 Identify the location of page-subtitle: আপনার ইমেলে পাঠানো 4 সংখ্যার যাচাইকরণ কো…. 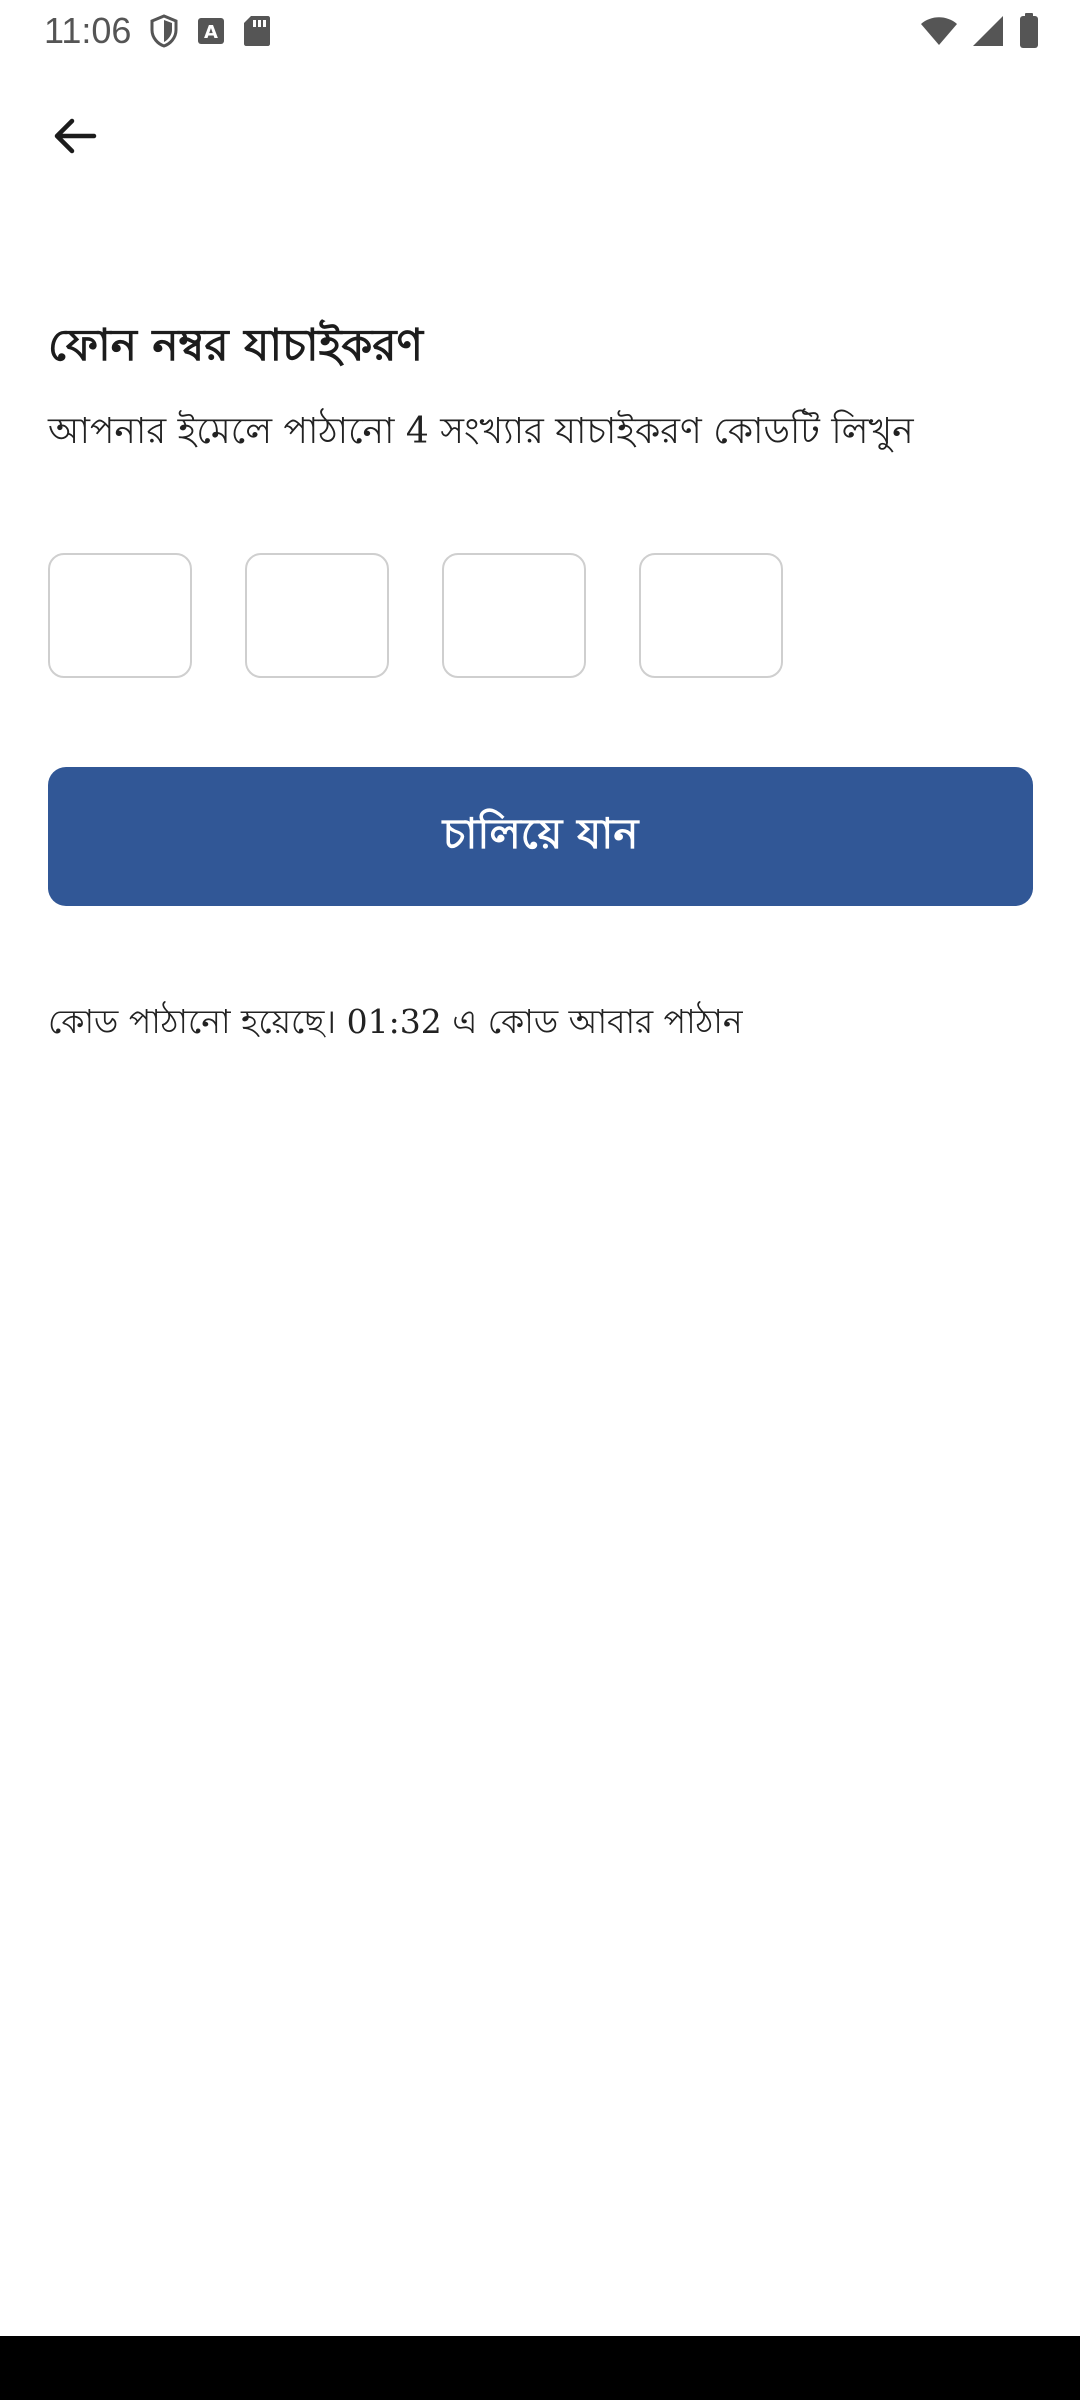
(481, 431).